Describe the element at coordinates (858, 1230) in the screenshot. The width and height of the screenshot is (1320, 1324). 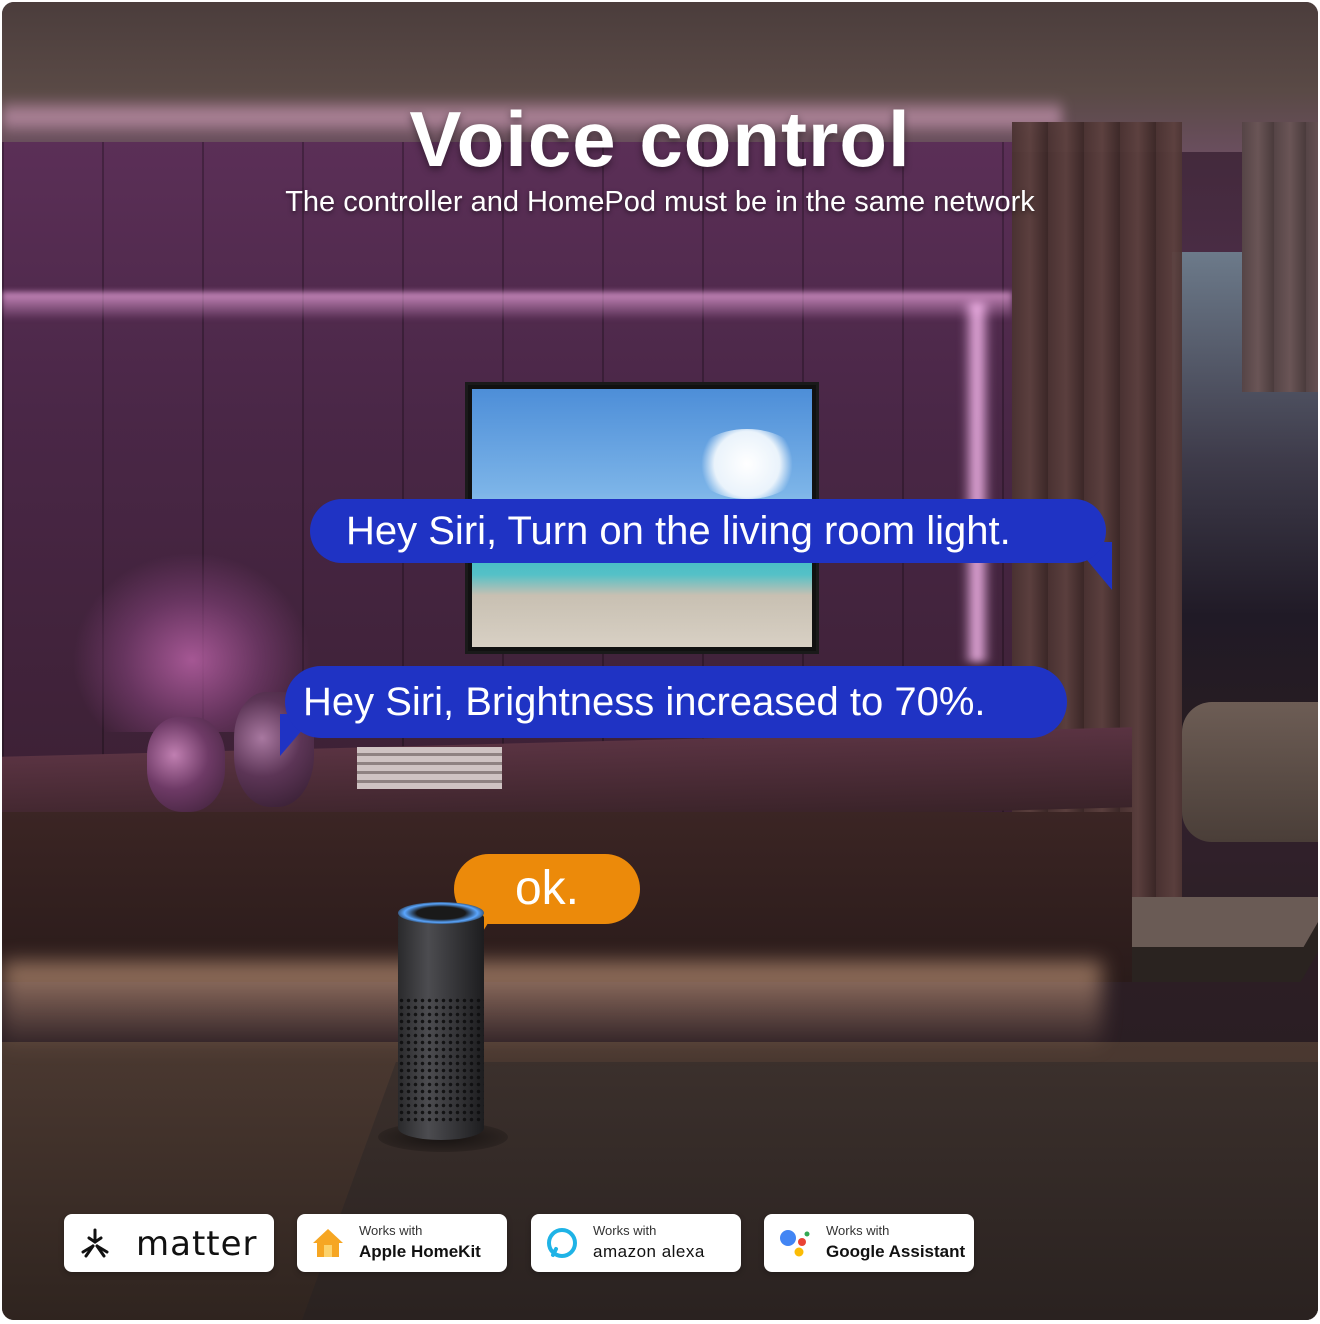
I see `google-works-with: Works with` at that location.